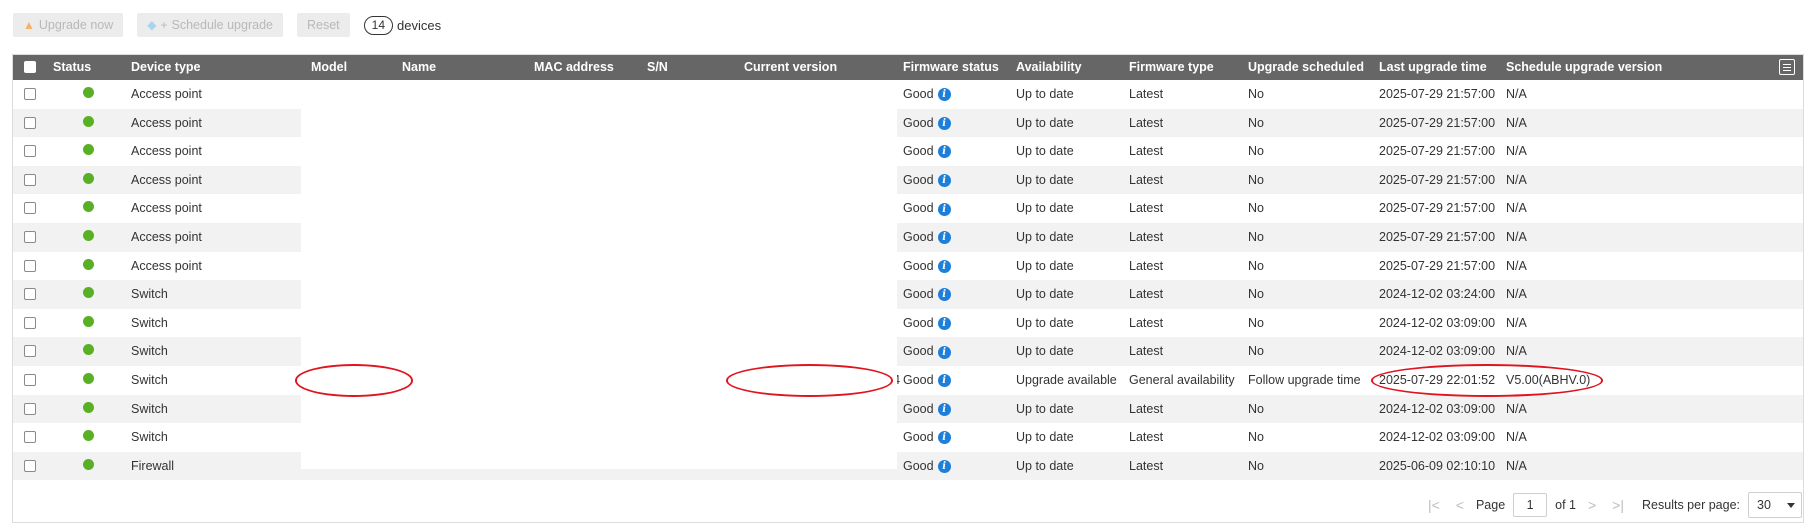 This screenshot has width=1816, height=532. I want to click on device-type-cell-text: Switch, so click(149, 322).